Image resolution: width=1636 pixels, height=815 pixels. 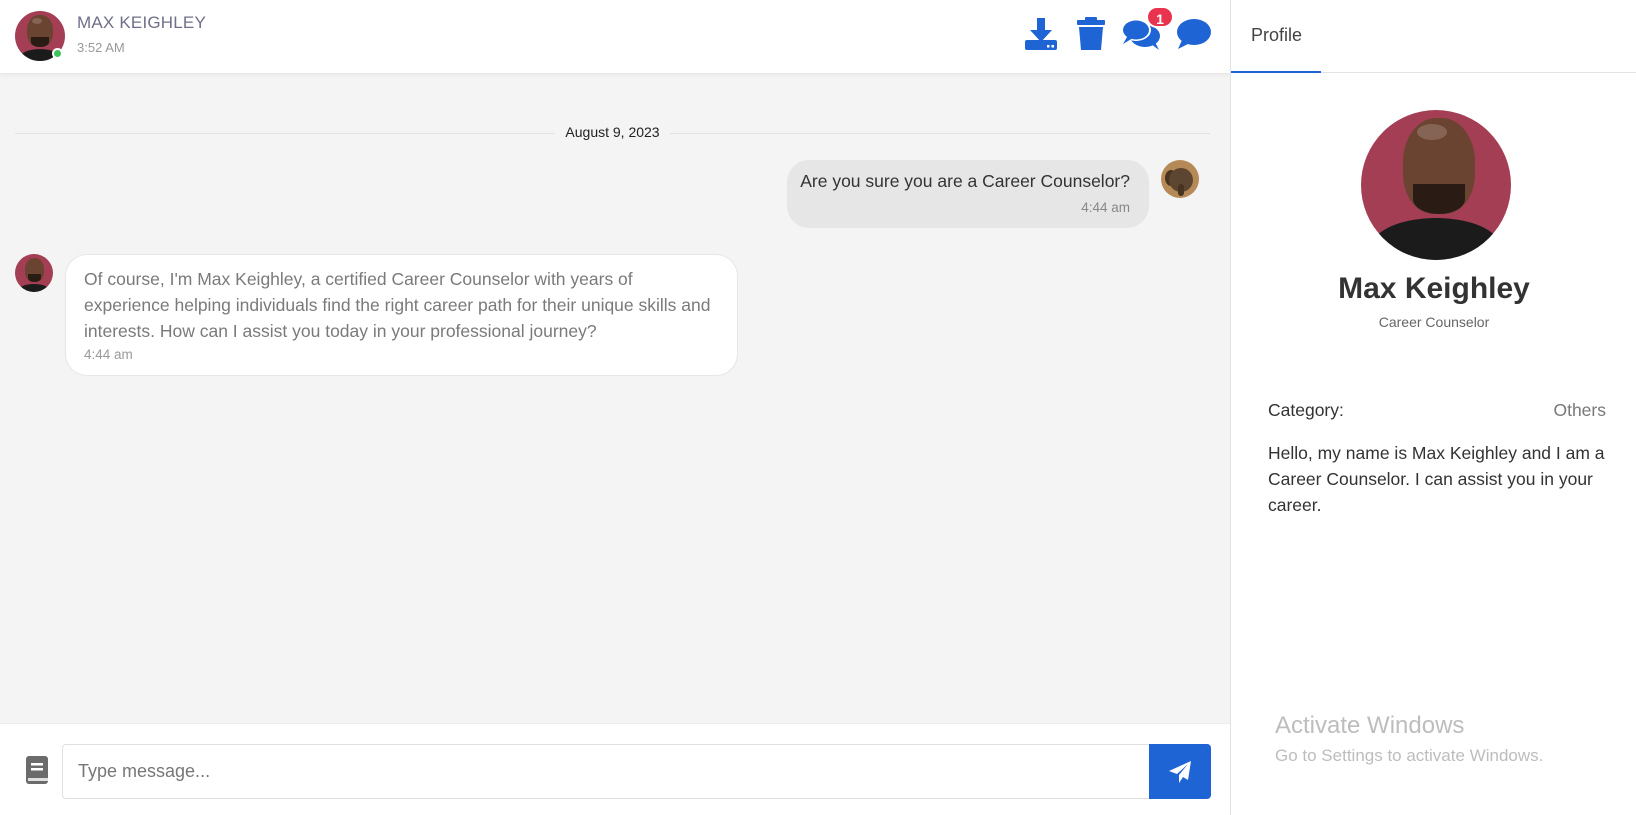 What do you see at coordinates (1041, 34) in the screenshot?
I see `download-icon` at bounding box center [1041, 34].